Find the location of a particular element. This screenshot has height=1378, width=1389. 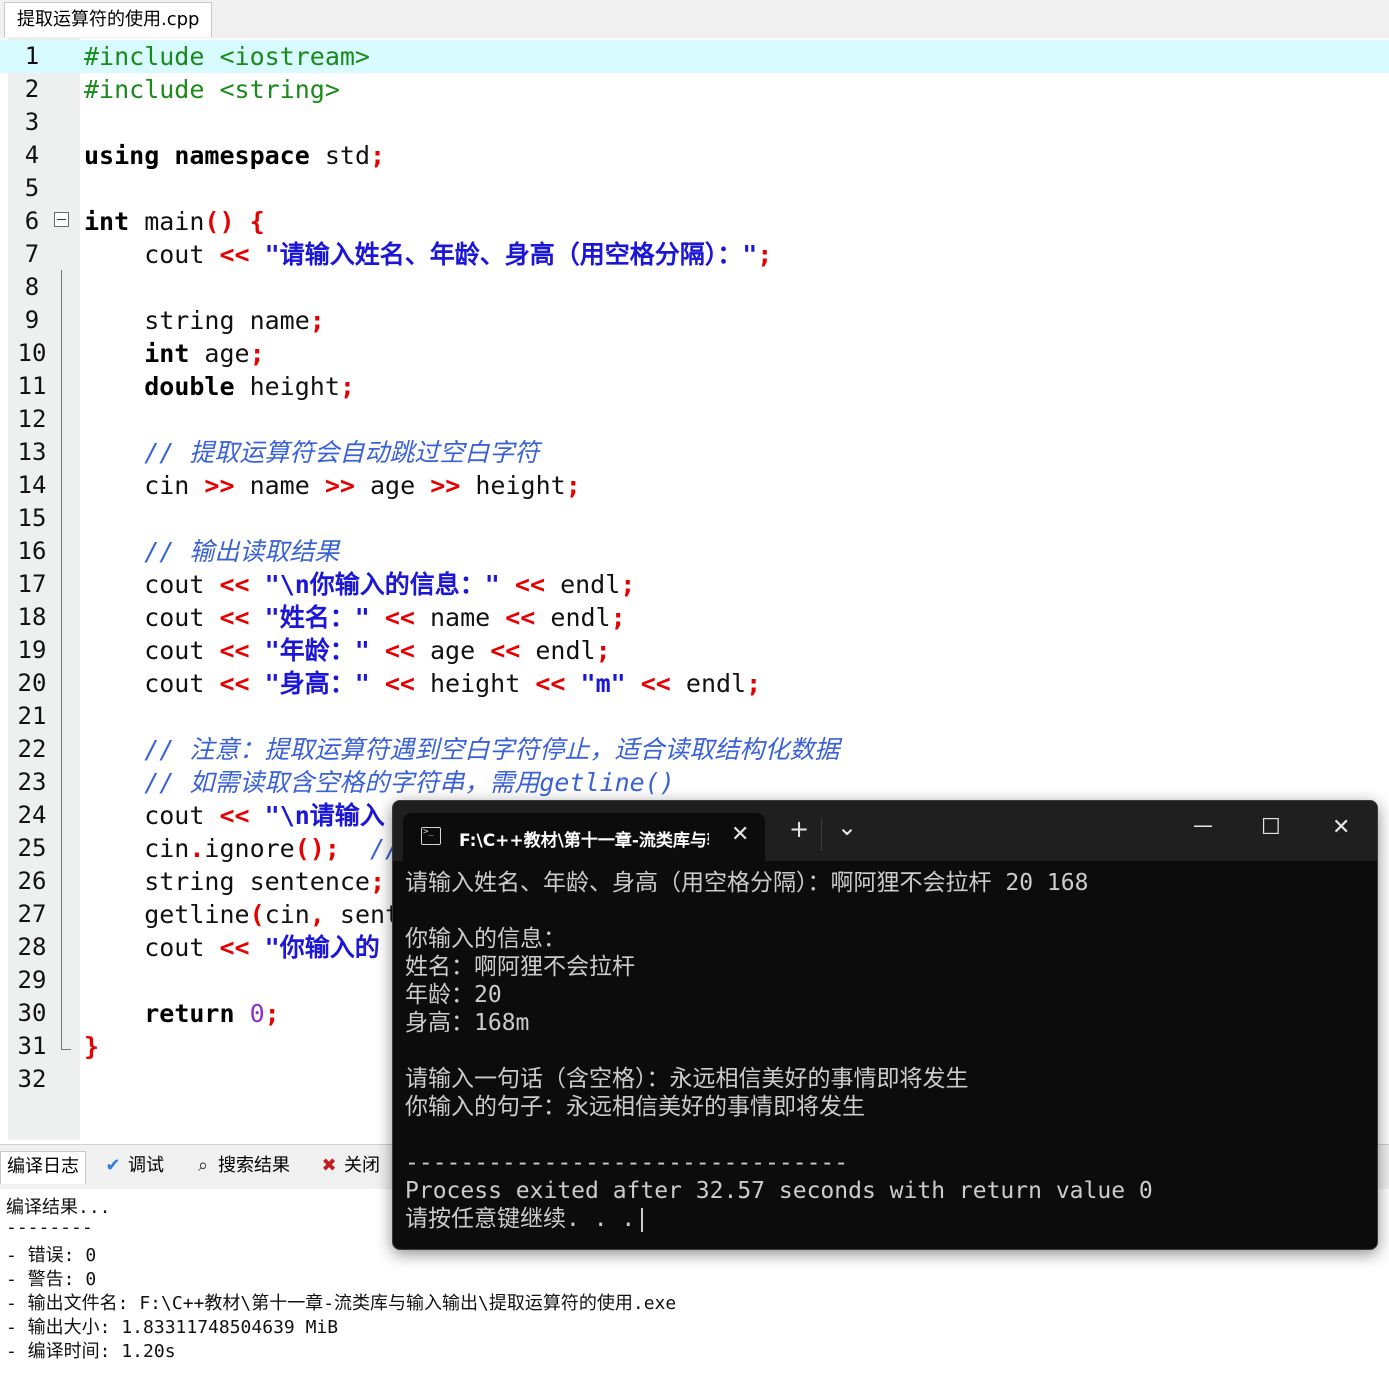

new-tab-button: + is located at coordinates (799, 829).